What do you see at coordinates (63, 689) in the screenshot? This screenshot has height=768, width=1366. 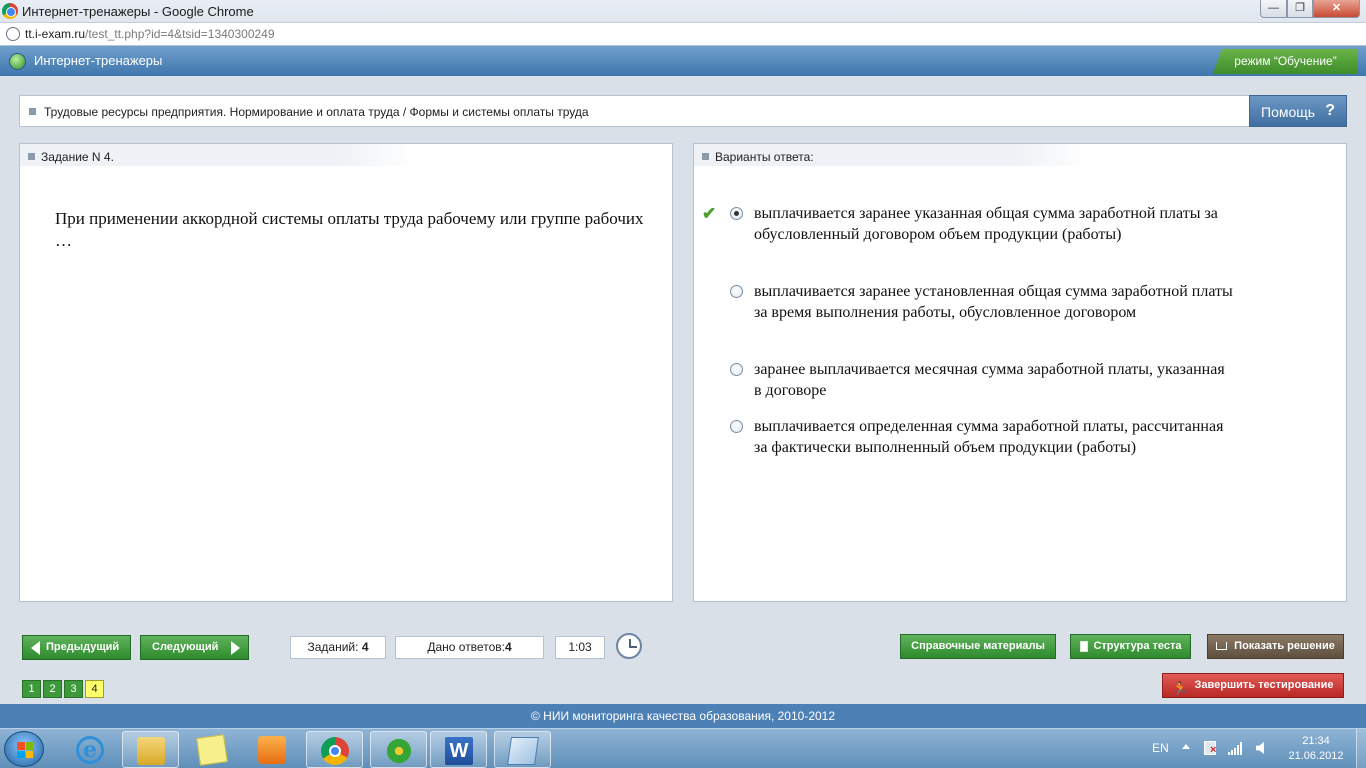 I see `page-navigator: 1 2 3 4` at bounding box center [63, 689].